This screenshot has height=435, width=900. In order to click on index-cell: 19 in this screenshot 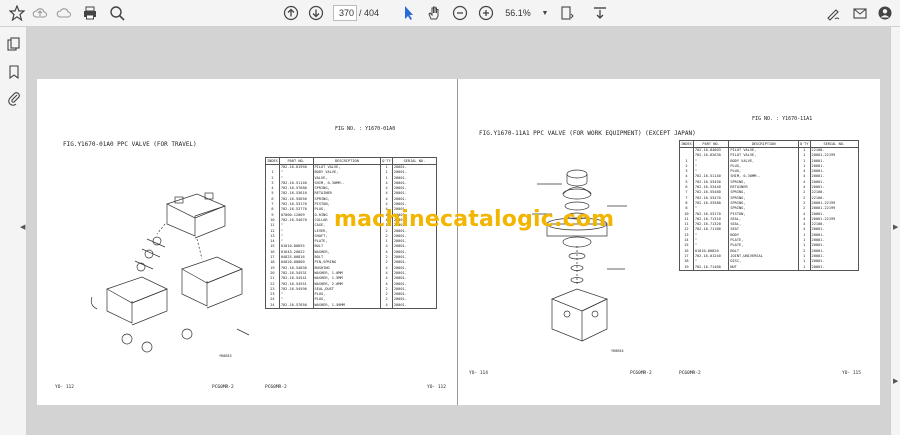, I will do `click(686, 267)`.